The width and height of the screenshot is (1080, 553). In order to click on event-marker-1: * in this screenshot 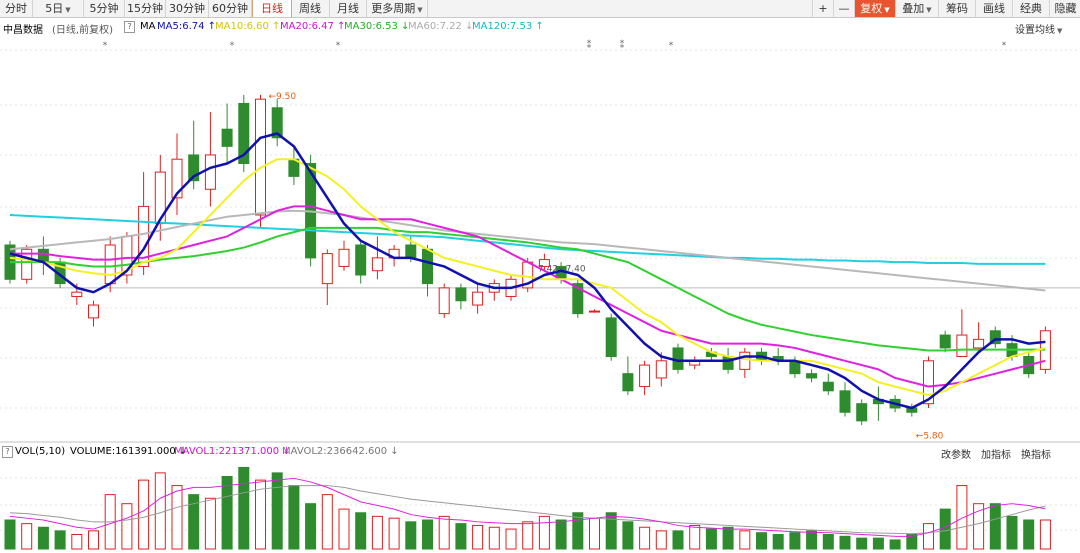, I will do `click(232, 46)`.